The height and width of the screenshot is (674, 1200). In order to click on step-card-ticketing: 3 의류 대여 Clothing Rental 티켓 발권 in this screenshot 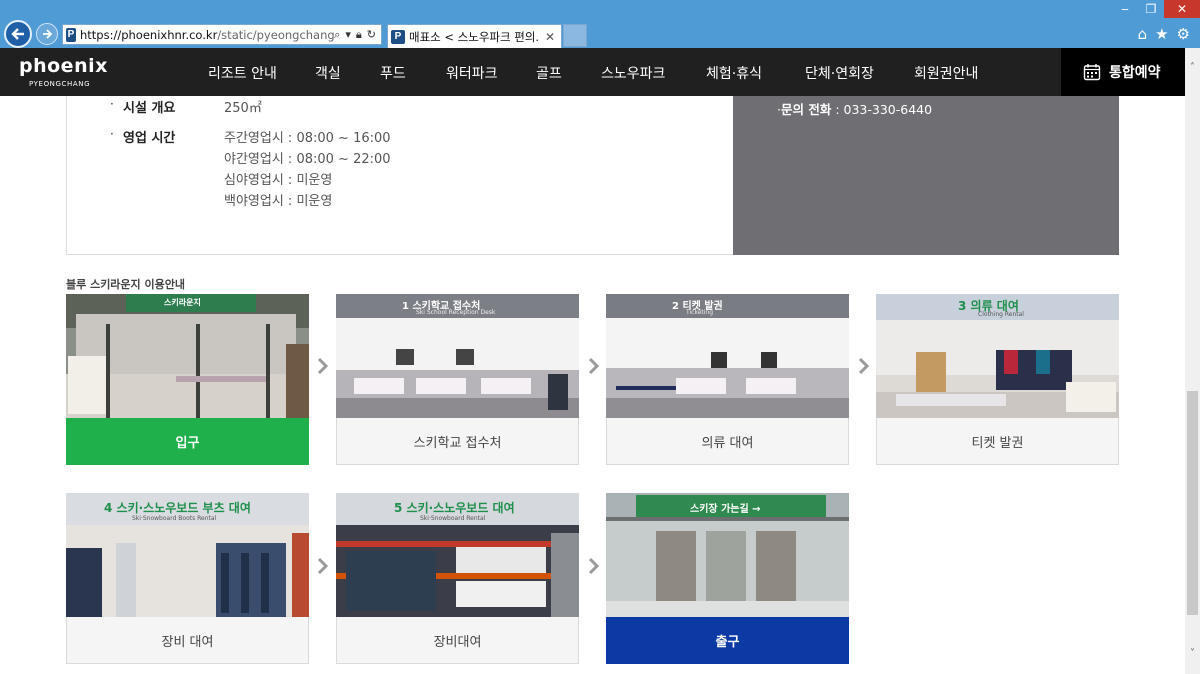, I will do `click(997, 379)`.